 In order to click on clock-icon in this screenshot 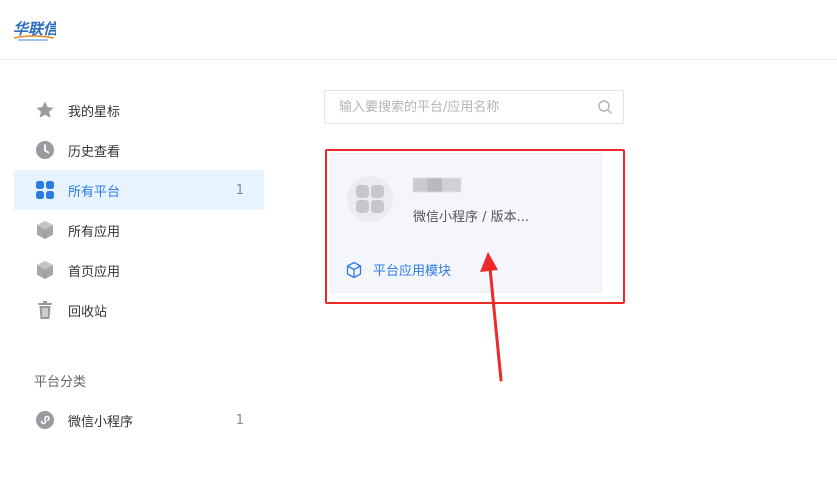, I will do `click(45, 150)`.